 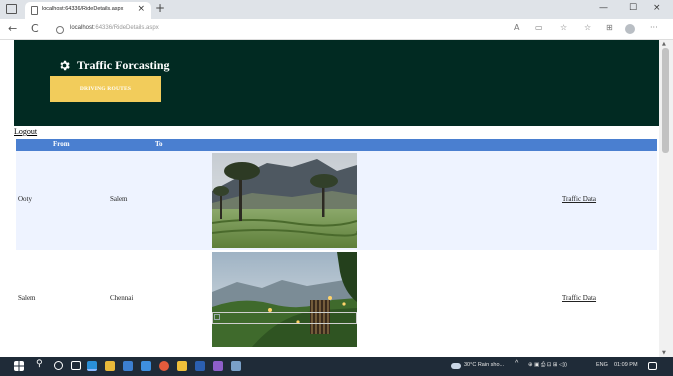 I want to click on cell-from: Ooty, so click(x=25, y=199).